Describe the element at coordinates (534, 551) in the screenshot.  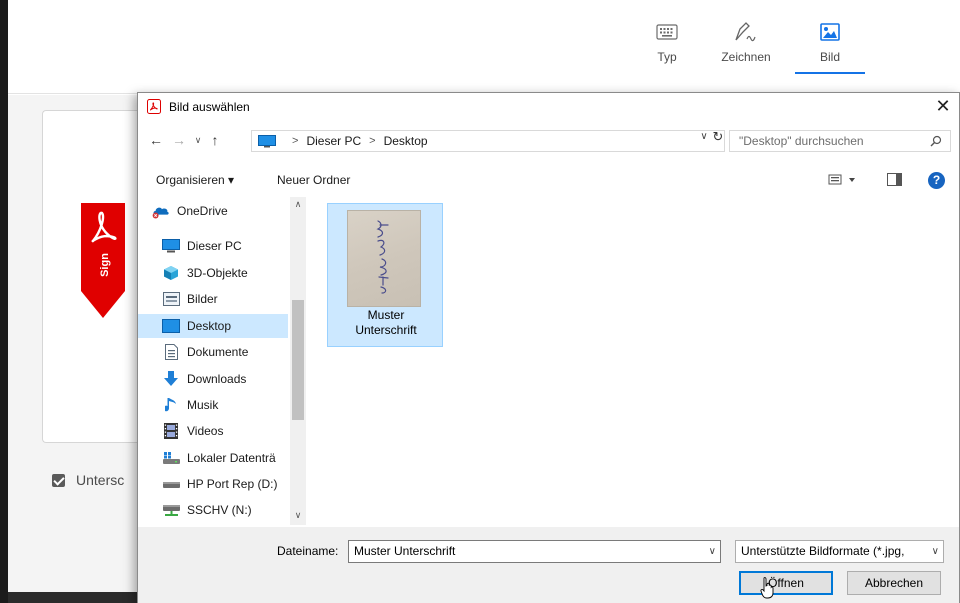
I see `filename-input: Muster Unterschrift ∨` at that location.